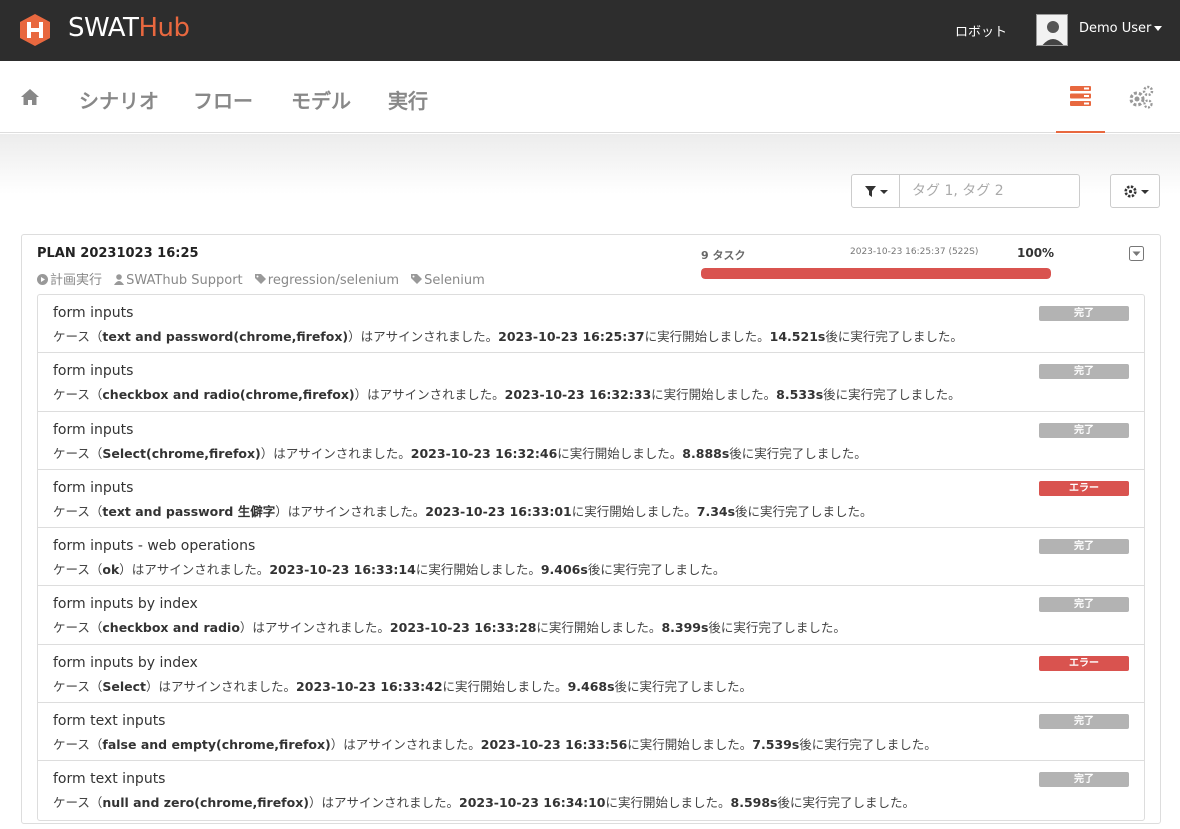  I want to click on home-icon, so click(30, 97).